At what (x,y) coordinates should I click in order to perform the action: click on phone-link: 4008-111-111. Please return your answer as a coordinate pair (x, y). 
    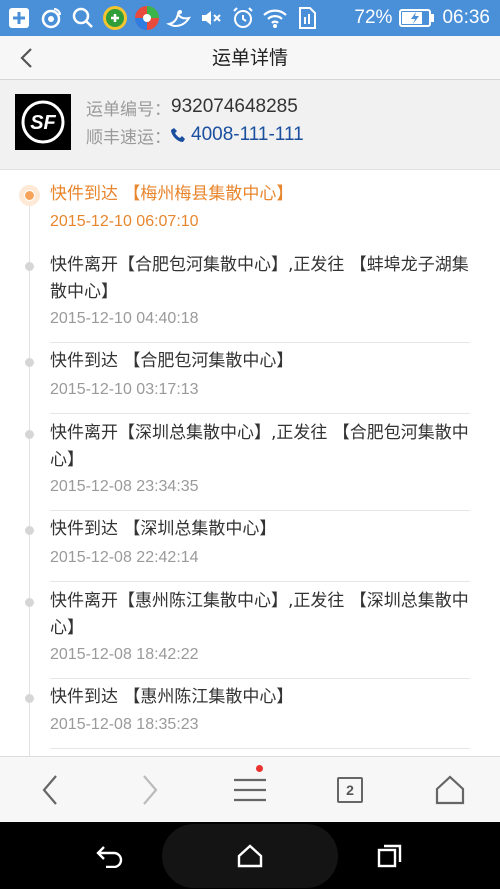
    Looking at the image, I should click on (237, 135).